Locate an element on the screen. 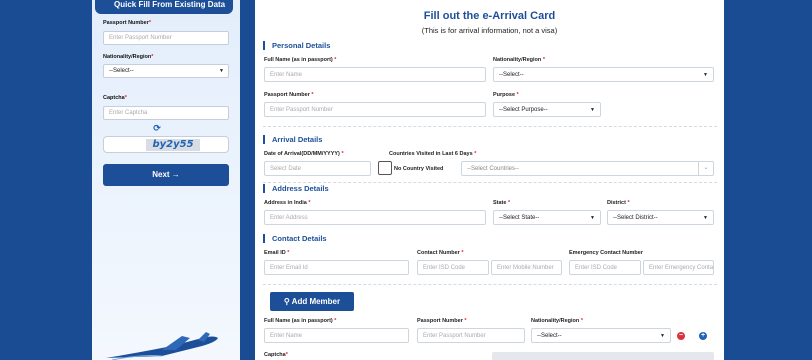  arrival-date-input: Select Date is located at coordinates (317, 168).